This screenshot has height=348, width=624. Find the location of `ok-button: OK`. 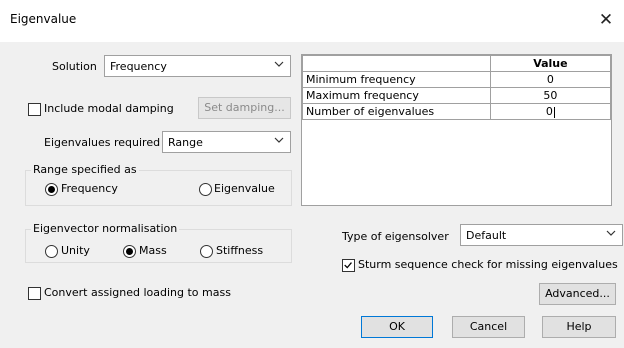

ok-button: OK is located at coordinates (397, 327).